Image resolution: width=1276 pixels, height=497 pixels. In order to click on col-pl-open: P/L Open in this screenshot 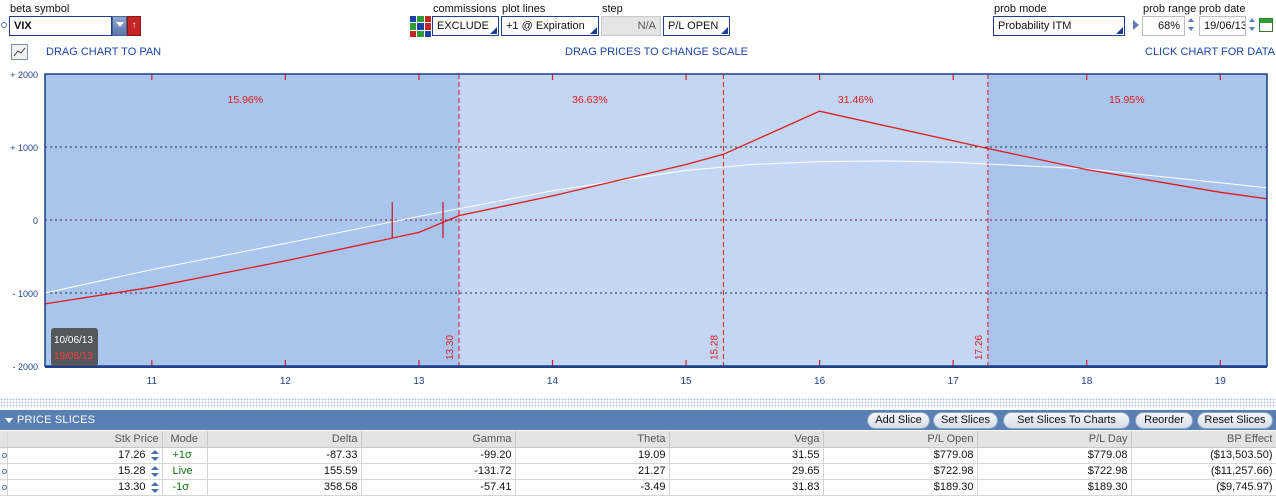, I will do `click(900, 439)`.